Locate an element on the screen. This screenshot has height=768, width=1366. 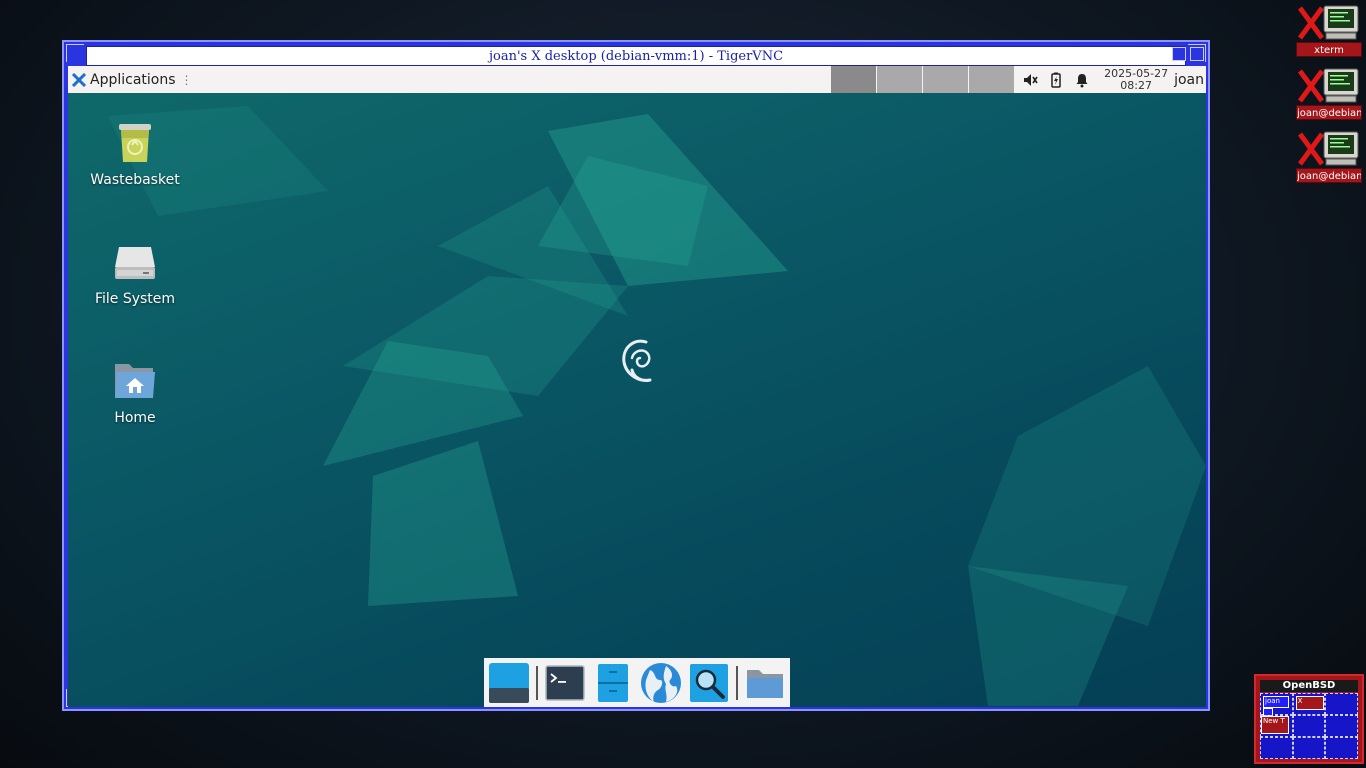
xfce-logo-icon is located at coordinates (79, 79).